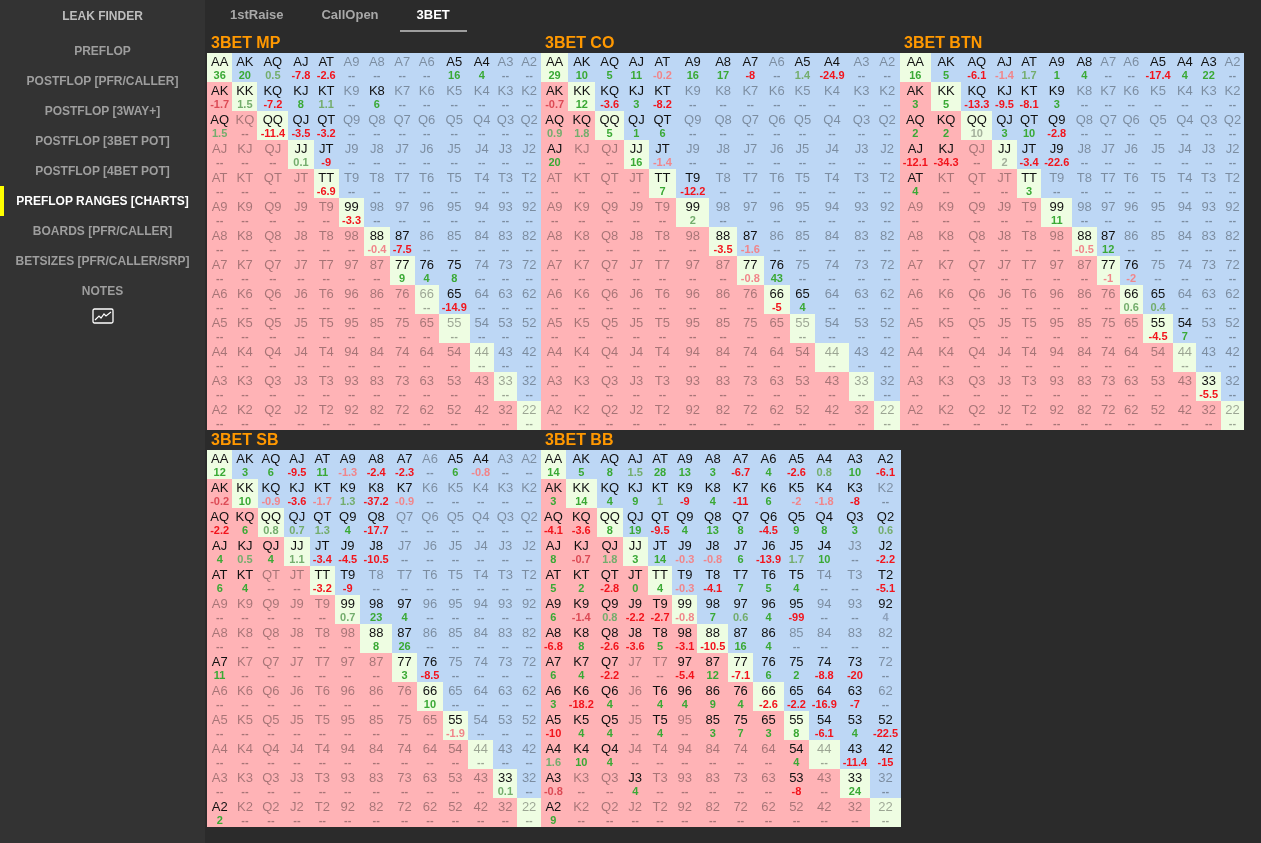  Describe the element at coordinates (824, 754) in the screenshot. I see `range-cell: 44 --` at that location.